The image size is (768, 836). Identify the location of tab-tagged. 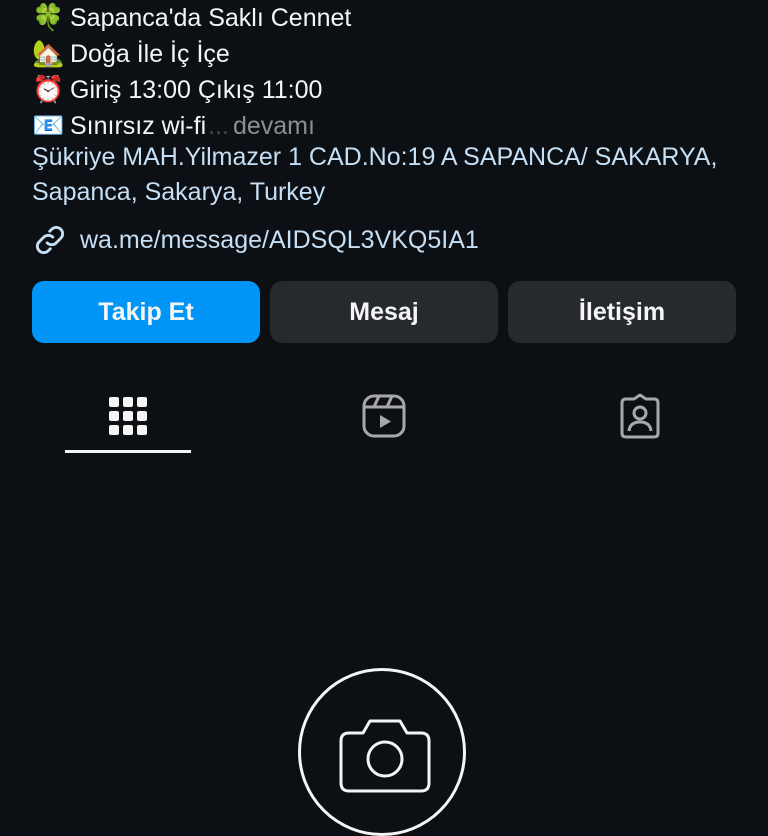
(640, 416).